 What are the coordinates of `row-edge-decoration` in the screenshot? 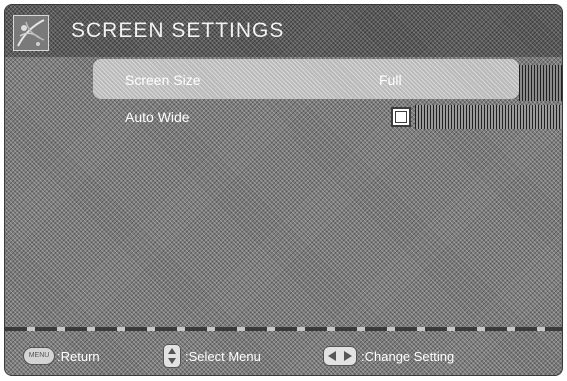 It's located at (488, 117).